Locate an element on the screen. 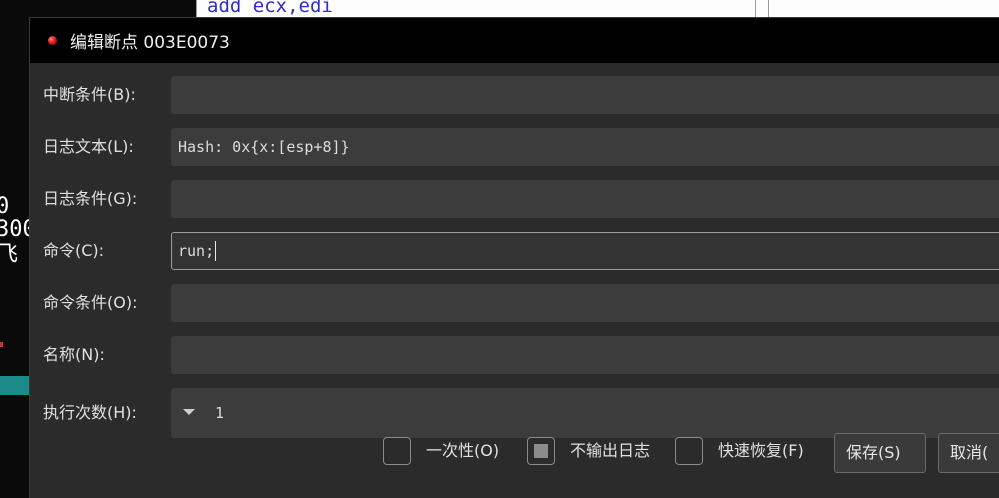 This screenshot has height=498, width=999. name-label: 名称(N): is located at coordinates (74, 354).